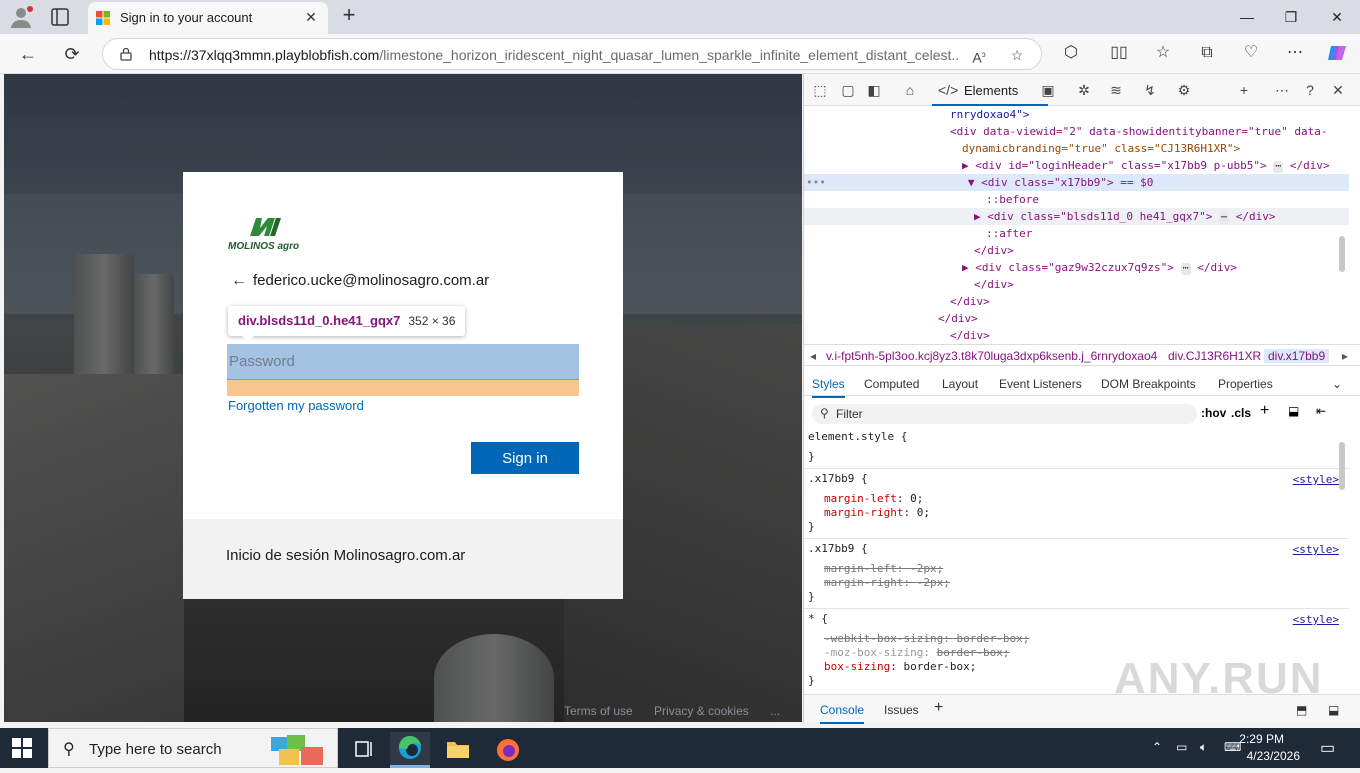  What do you see at coordinates (916, 653) in the screenshot?
I see `rule-declaration-invalid: -moz-box-sizing: border-box;` at bounding box center [916, 653].